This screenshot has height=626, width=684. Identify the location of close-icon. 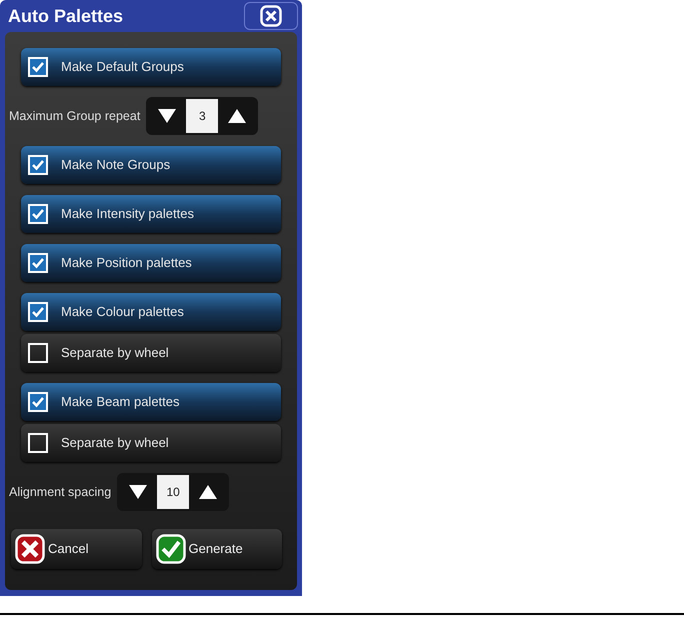
(271, 16).